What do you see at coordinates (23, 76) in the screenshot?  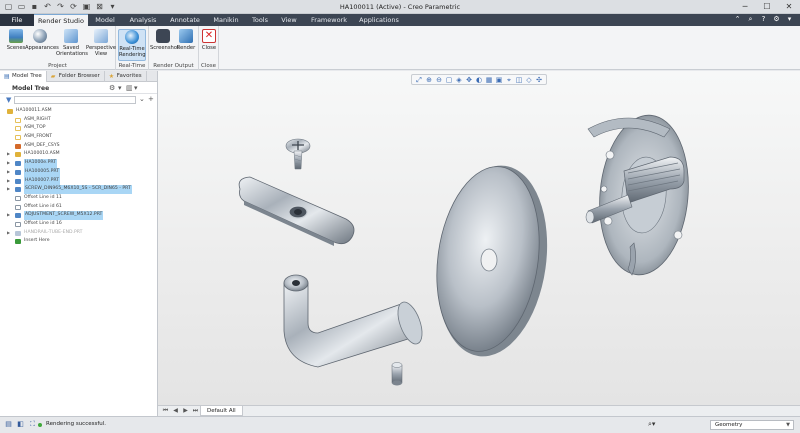 I see `tab-model-tree: ▤ Model Tree` at bounding box center [23, 76].